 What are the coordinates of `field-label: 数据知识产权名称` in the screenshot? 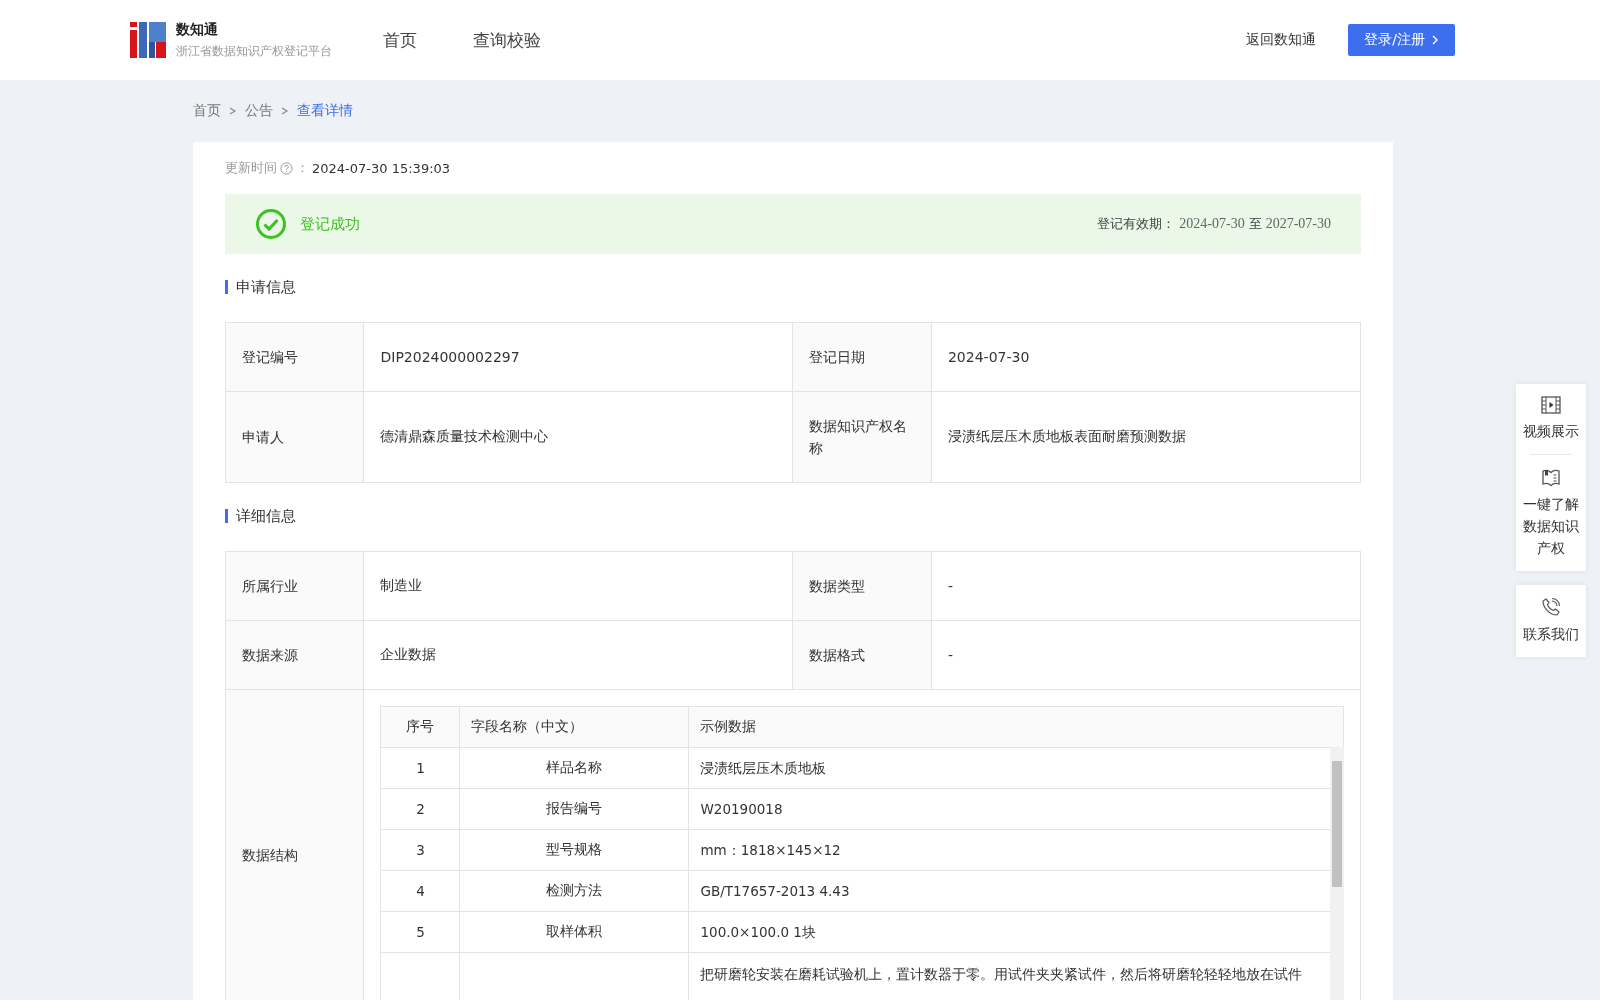 It's located at (862, 437).